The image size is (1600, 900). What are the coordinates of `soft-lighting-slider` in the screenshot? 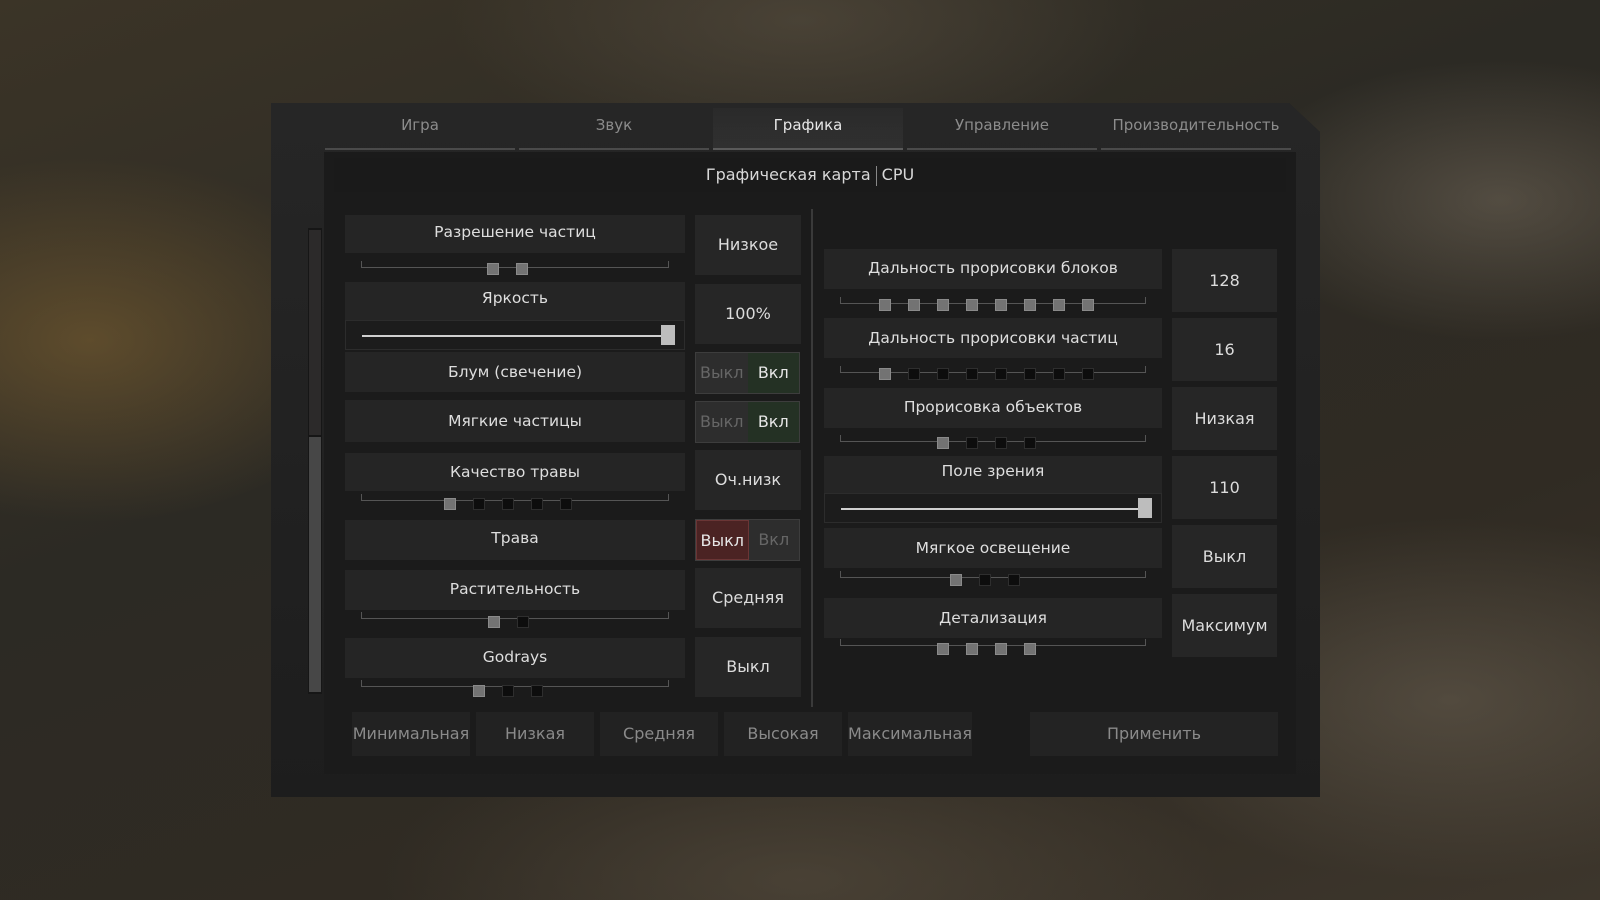 It's located at (985, 580).